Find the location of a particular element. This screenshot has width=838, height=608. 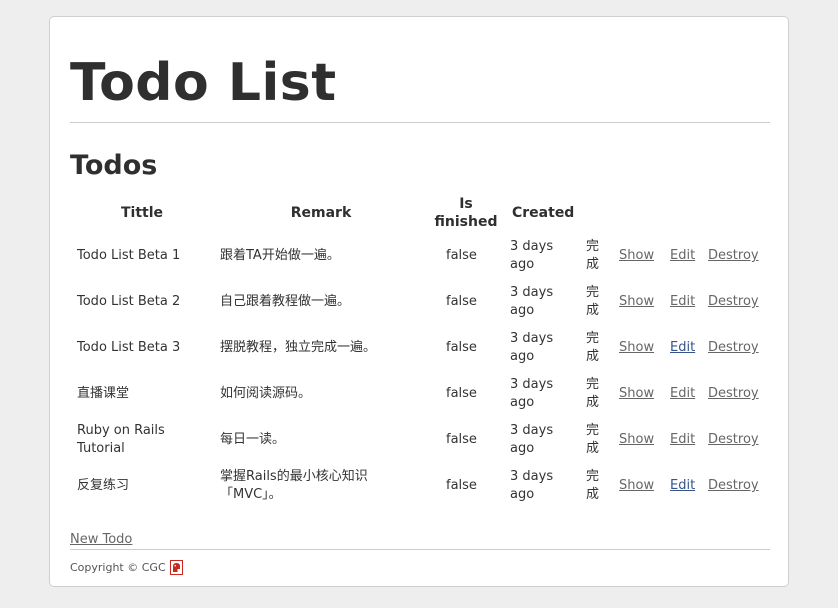

todo-remark: 摆脱教程，独立完成一遍。 is located at coordinates (298, 347).